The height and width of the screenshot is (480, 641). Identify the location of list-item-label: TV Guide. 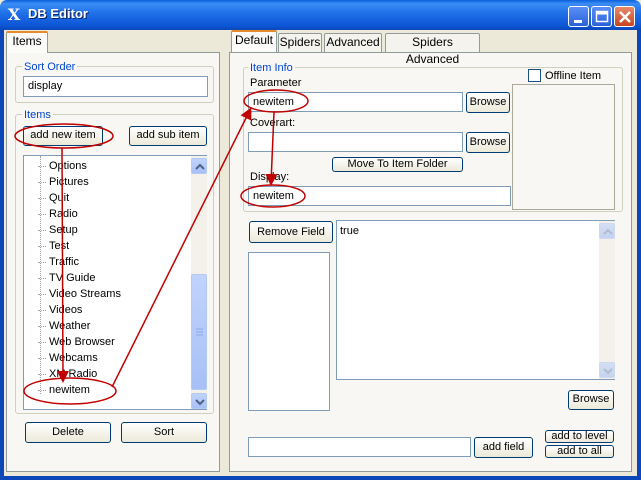
(72, 278).